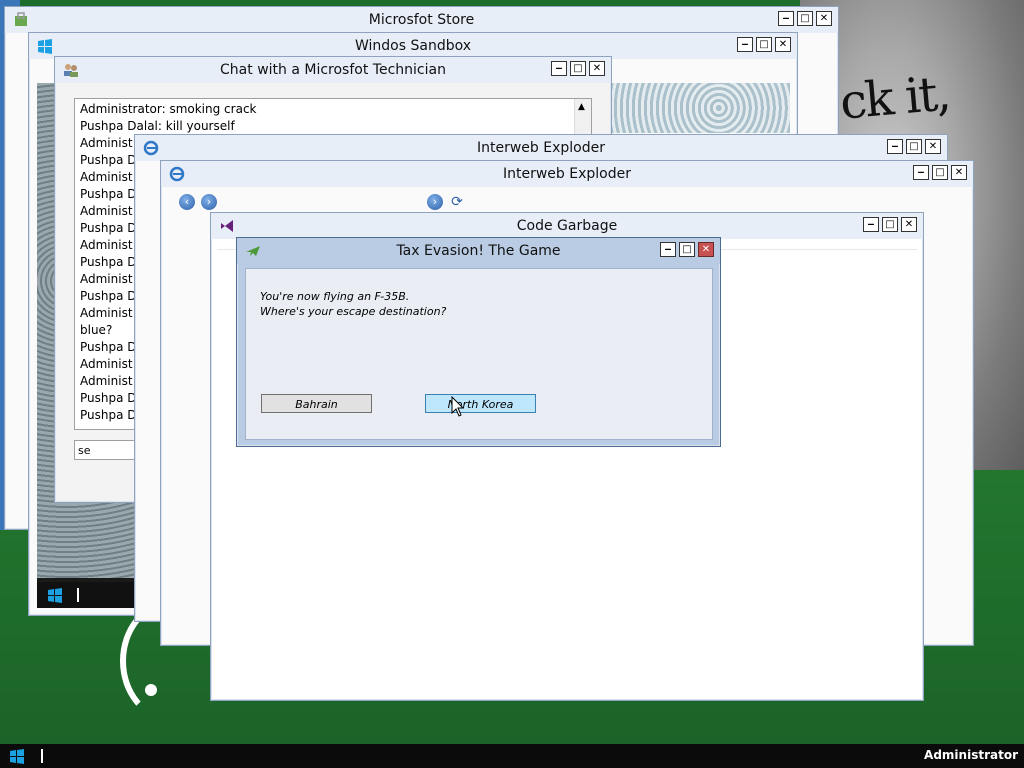  I want to click on tax-titlebar: Tax Evasion! The Game ‒ □ ✕, so click(478, 251).